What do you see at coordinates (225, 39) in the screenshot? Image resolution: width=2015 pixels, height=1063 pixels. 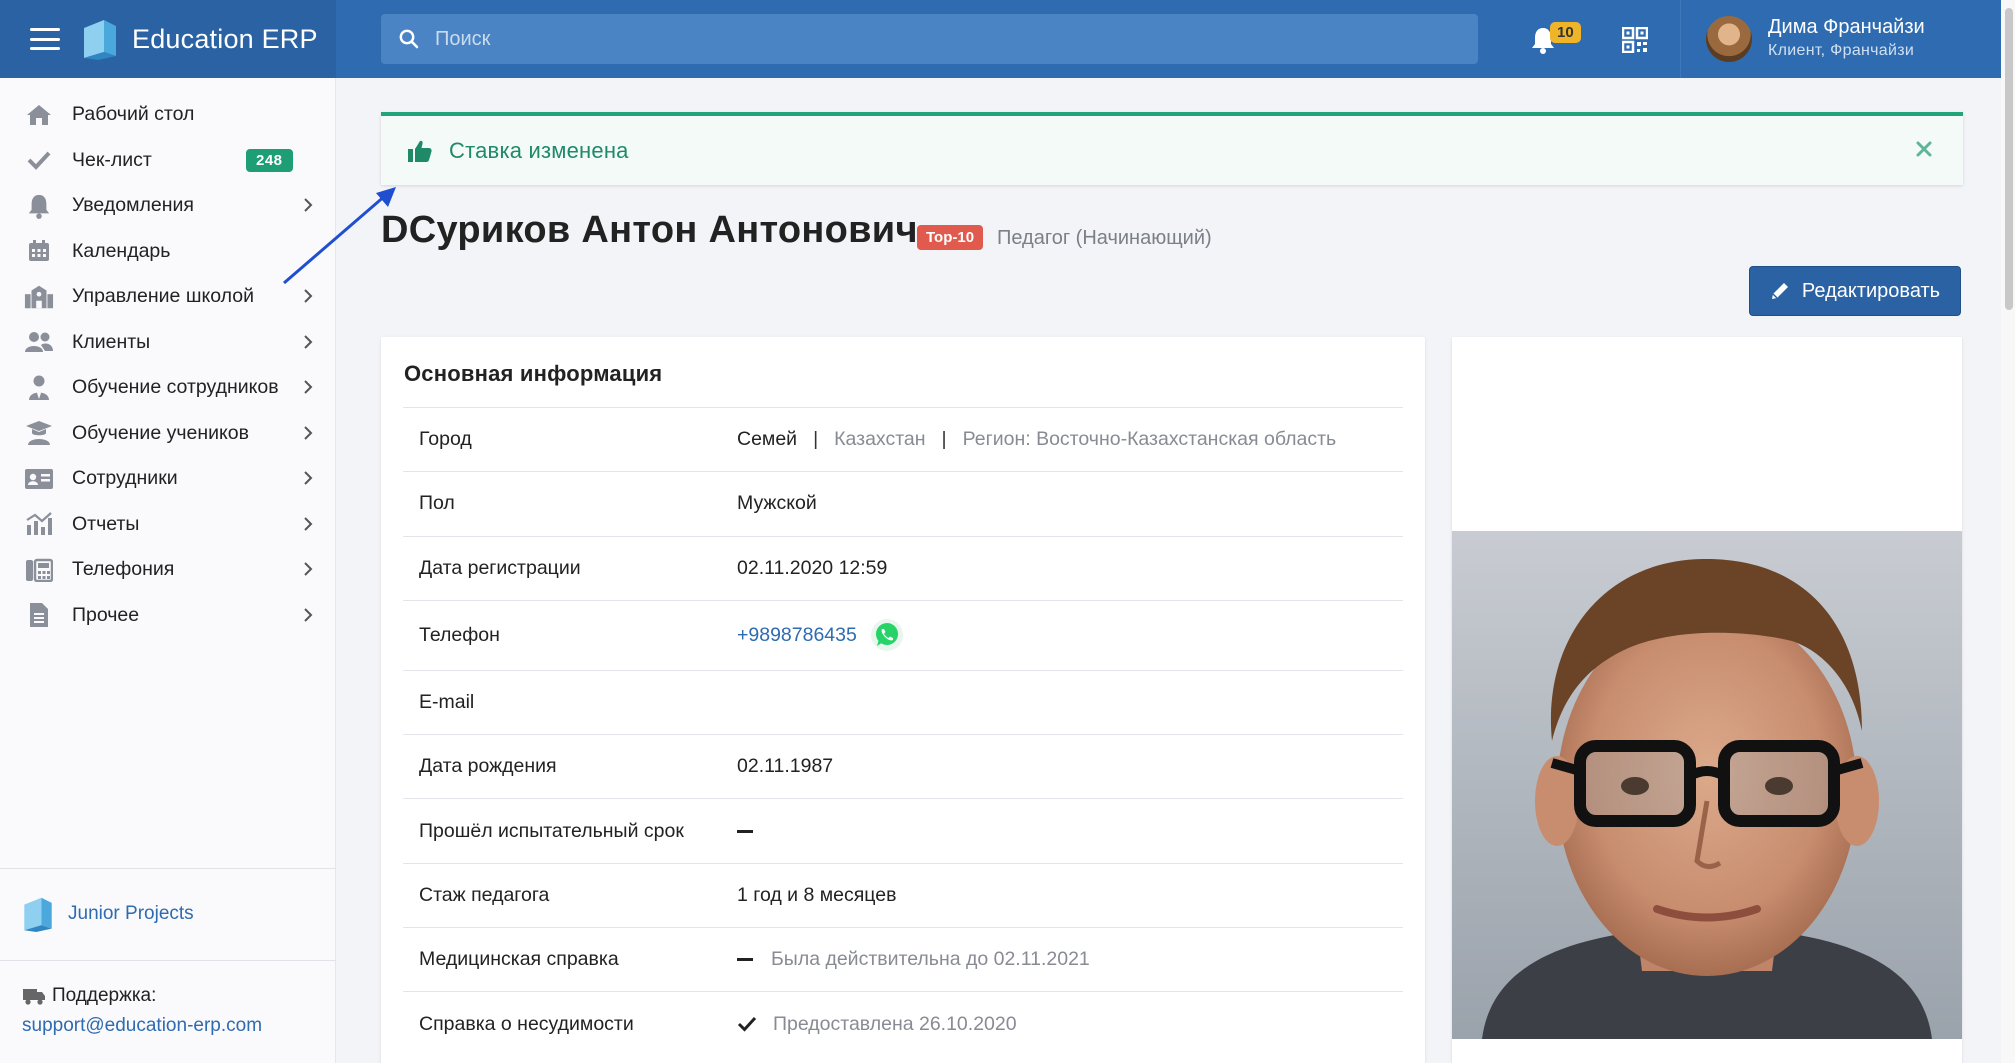 I see `brand-name: Education ERP` at bounding box center [225, 39].